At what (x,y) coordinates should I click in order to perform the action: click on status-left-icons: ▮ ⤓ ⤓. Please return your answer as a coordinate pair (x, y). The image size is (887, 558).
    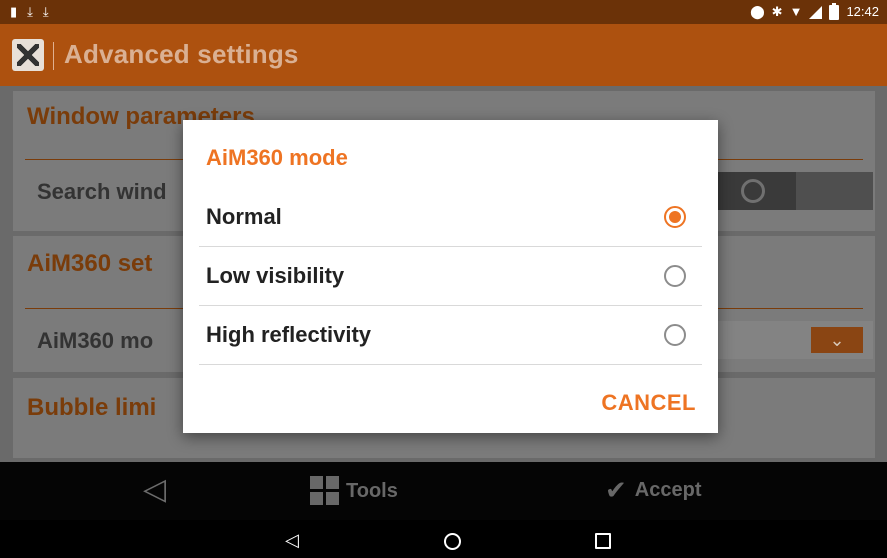
    Looking at the image, I should click on (29, 12).